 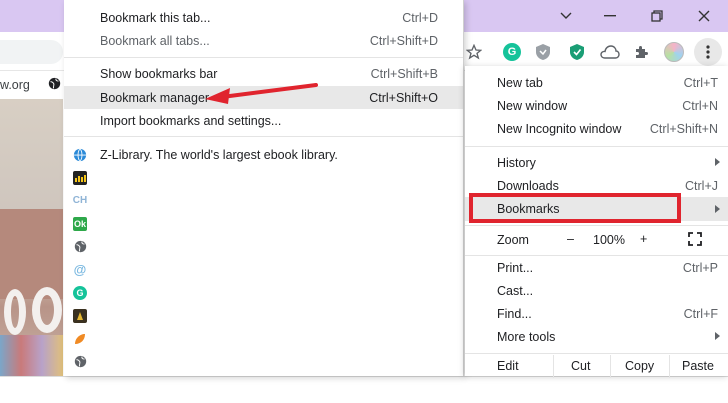 What do you see at coordinates (610, 16) in the screenshot?
I see `minimize-button` at bounding box center [610, 16].